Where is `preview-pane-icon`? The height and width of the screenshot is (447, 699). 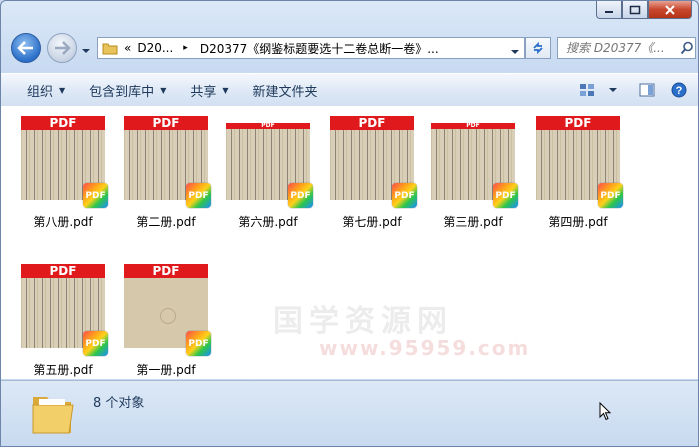
preview-pane-icon is located at coordinates (647, 90).